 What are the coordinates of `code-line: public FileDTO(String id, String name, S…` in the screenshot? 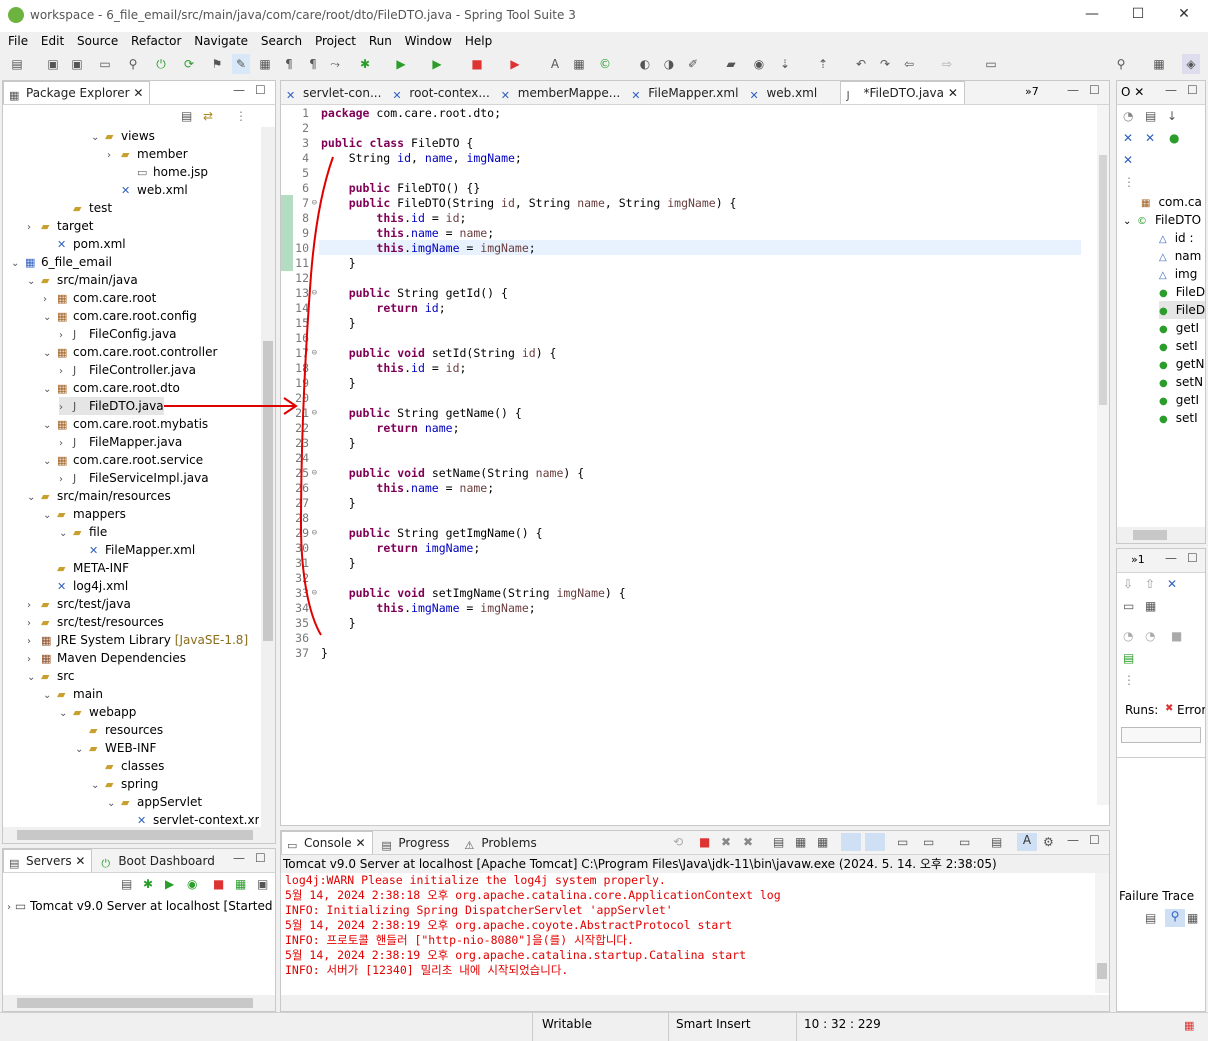 It's located at (529, 203).